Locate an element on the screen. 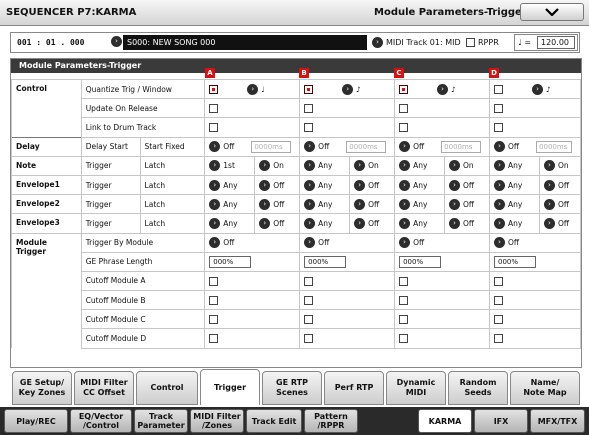 This screenshot has width=589, height=435. note-b-trigger-popup-icon: › is located at coordinates (310, 166).